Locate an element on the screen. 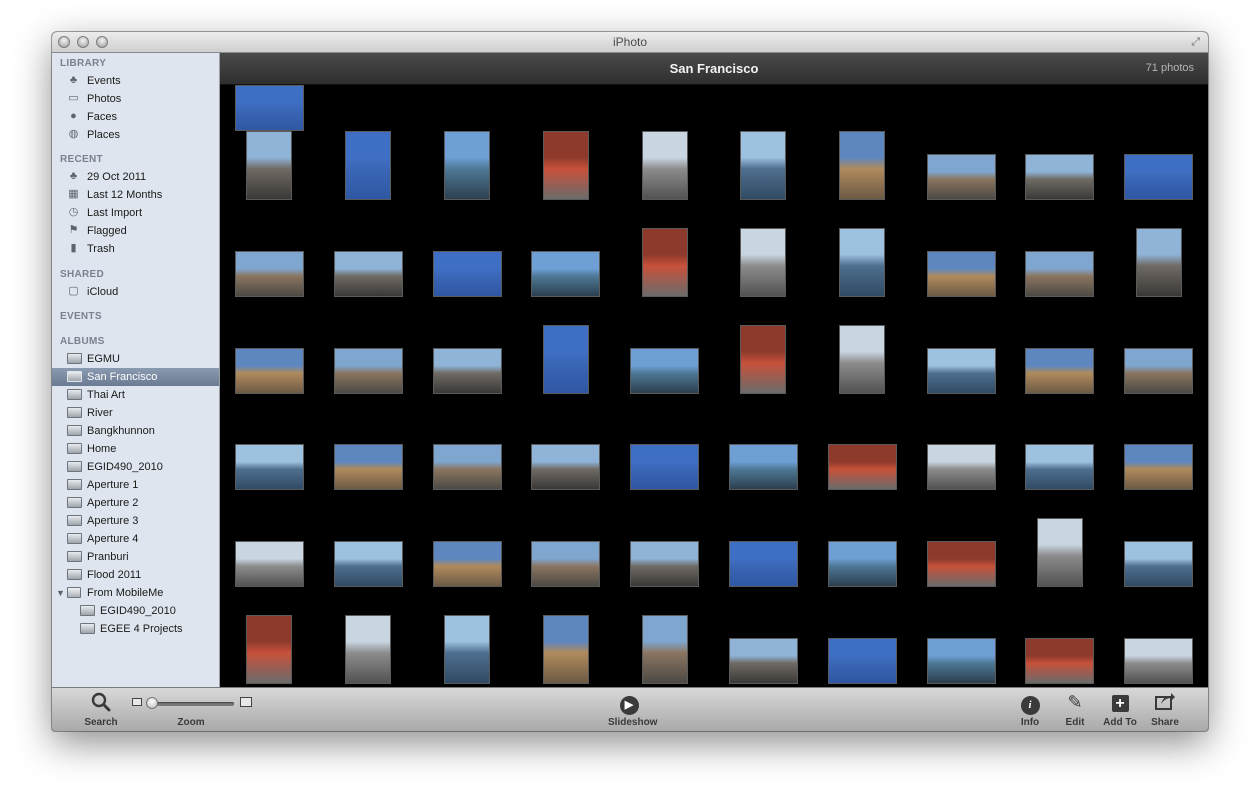 The image size is (1260, 803). sidebar-item-river: River is located at coordinates (135, 413).